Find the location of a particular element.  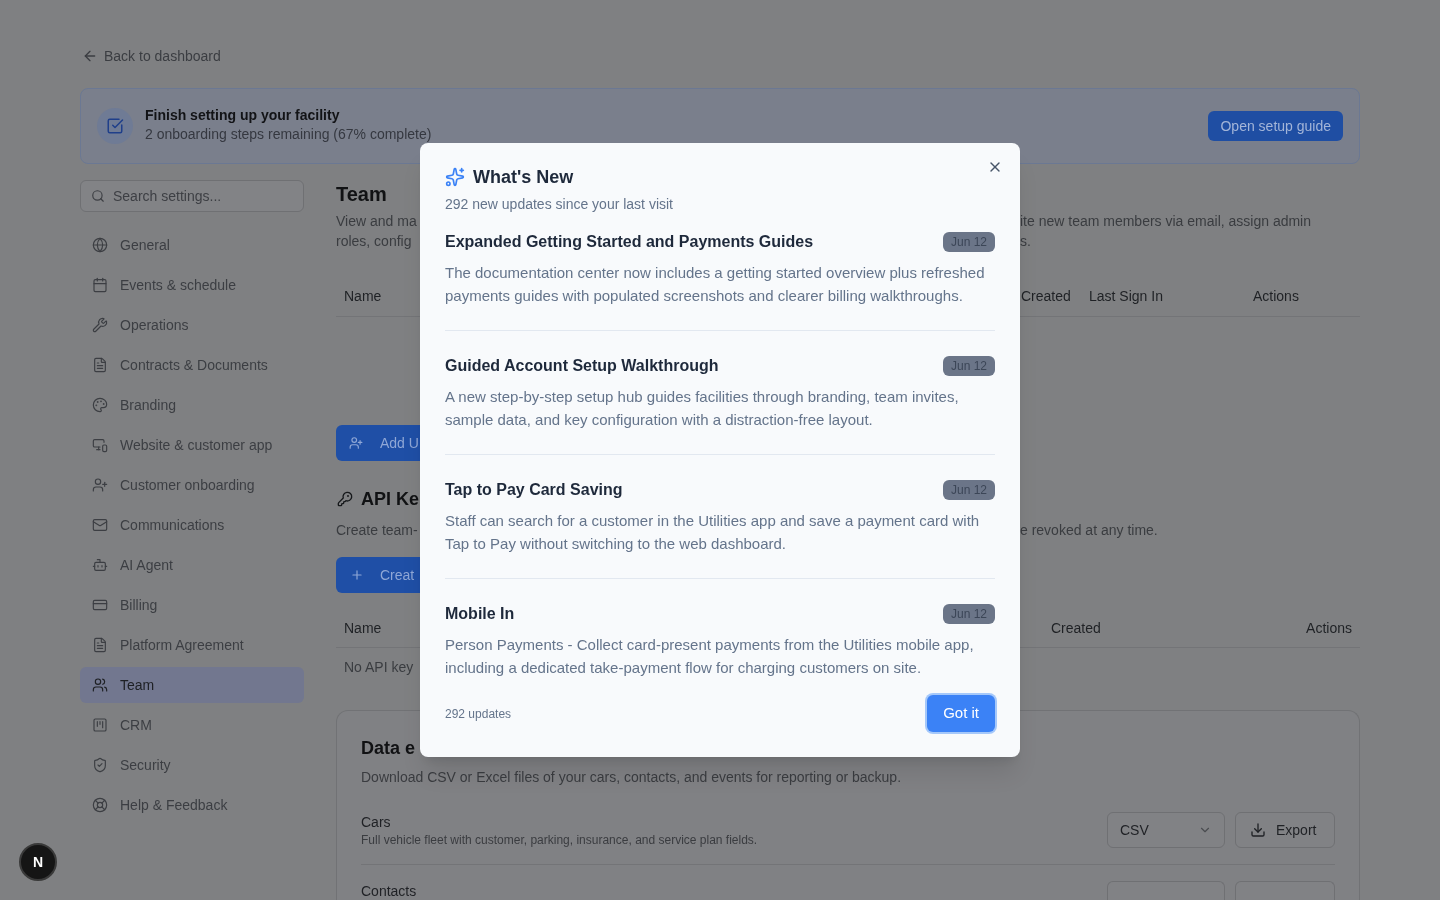

description-text: View and ma is located at coordinates (376, 221).